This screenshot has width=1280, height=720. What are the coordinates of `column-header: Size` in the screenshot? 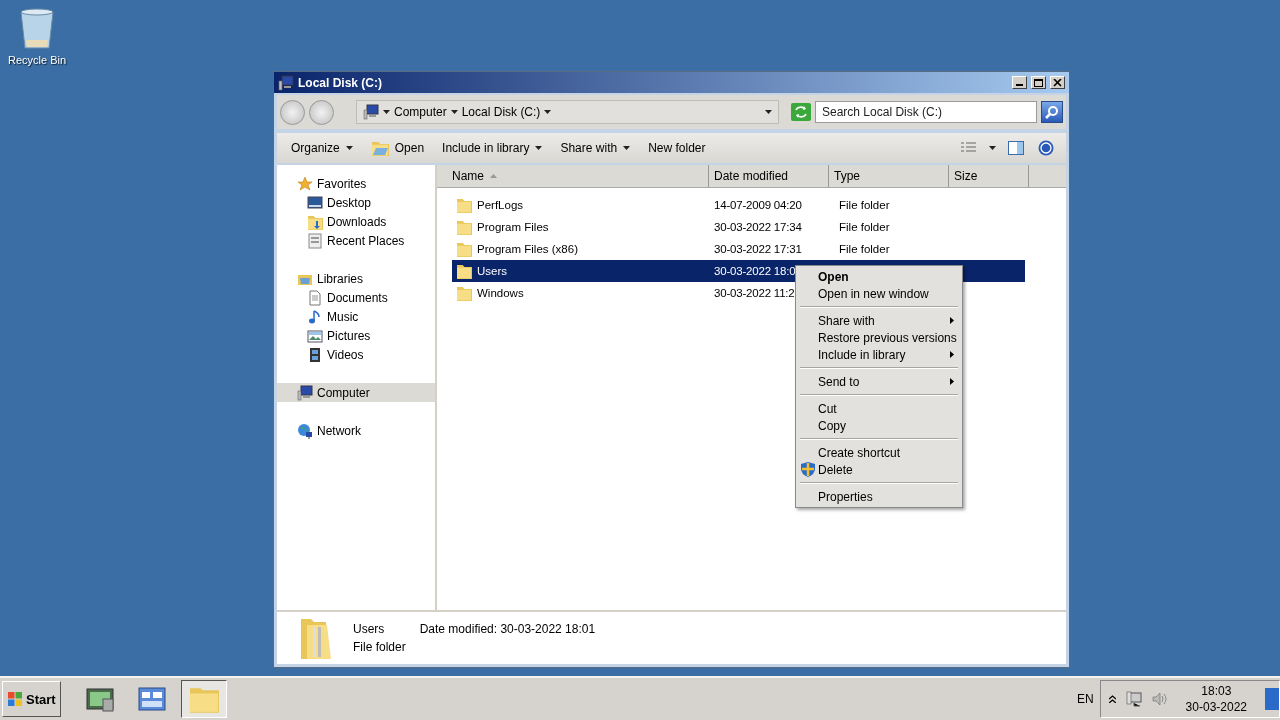 It's located at (989, 176).